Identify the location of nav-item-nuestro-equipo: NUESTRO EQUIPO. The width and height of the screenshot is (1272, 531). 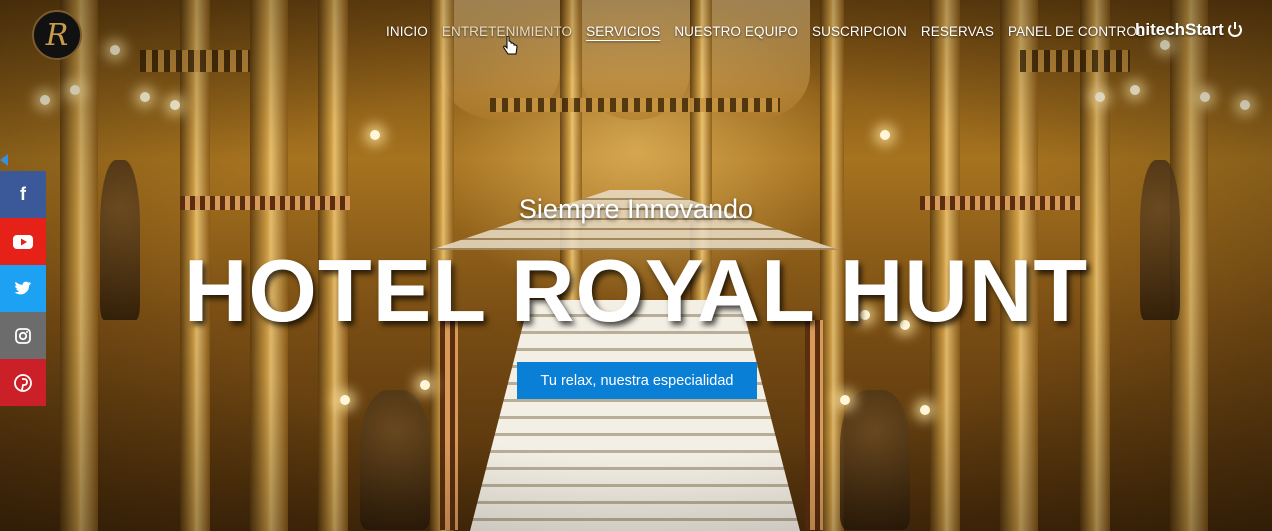
(736, 31).